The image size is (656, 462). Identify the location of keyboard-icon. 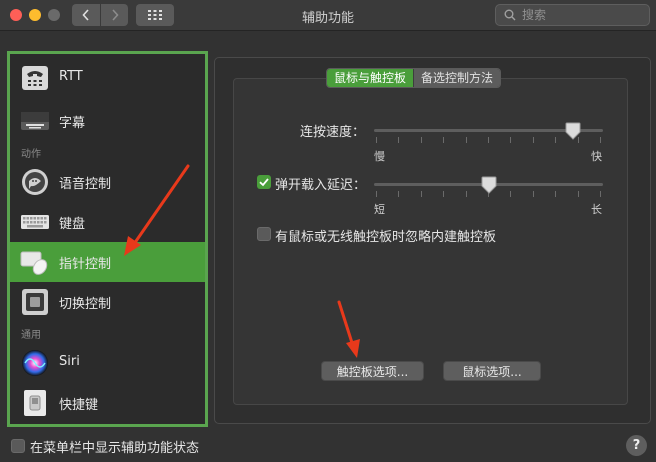
(35, 222).